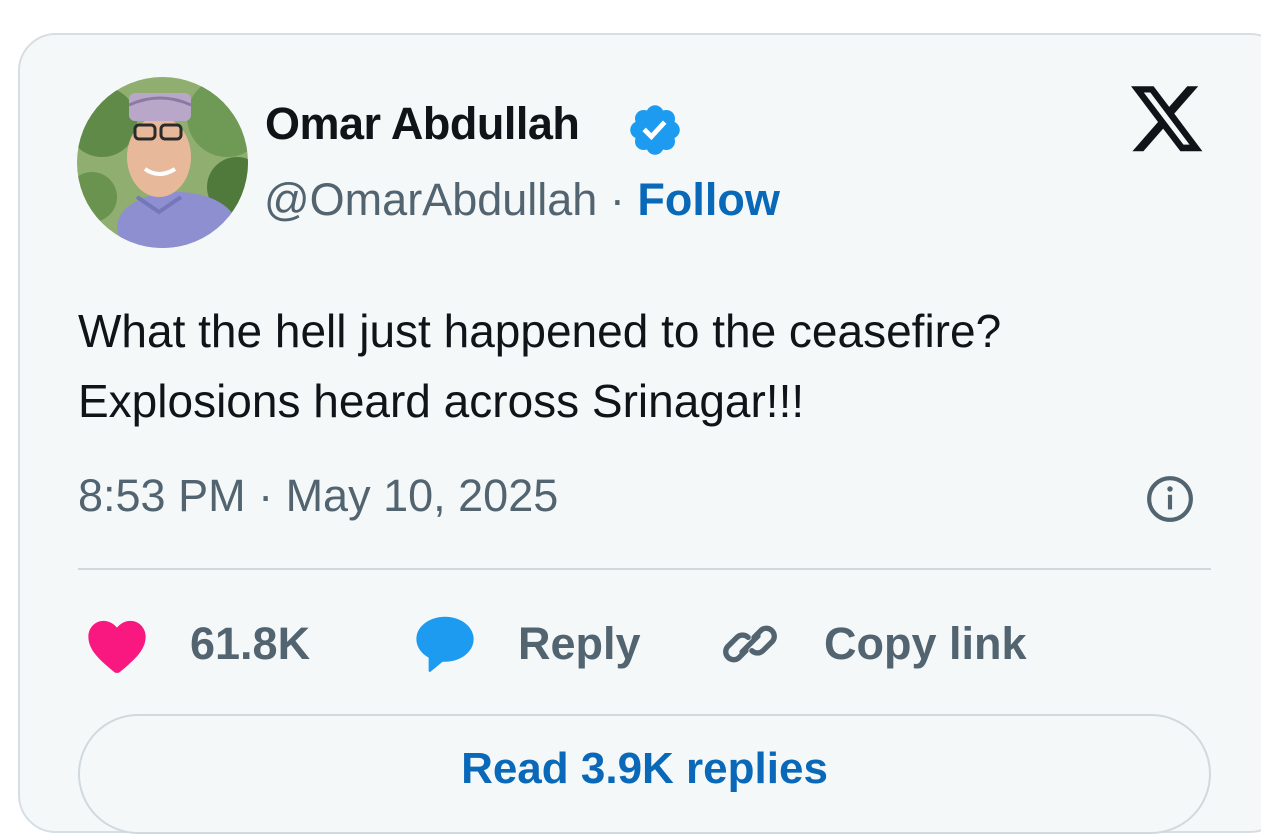 The image size is (1261, 834). Describe the element at coordinates (708, 199) in the screenshot. I see `follow-button: Follow` at that location.